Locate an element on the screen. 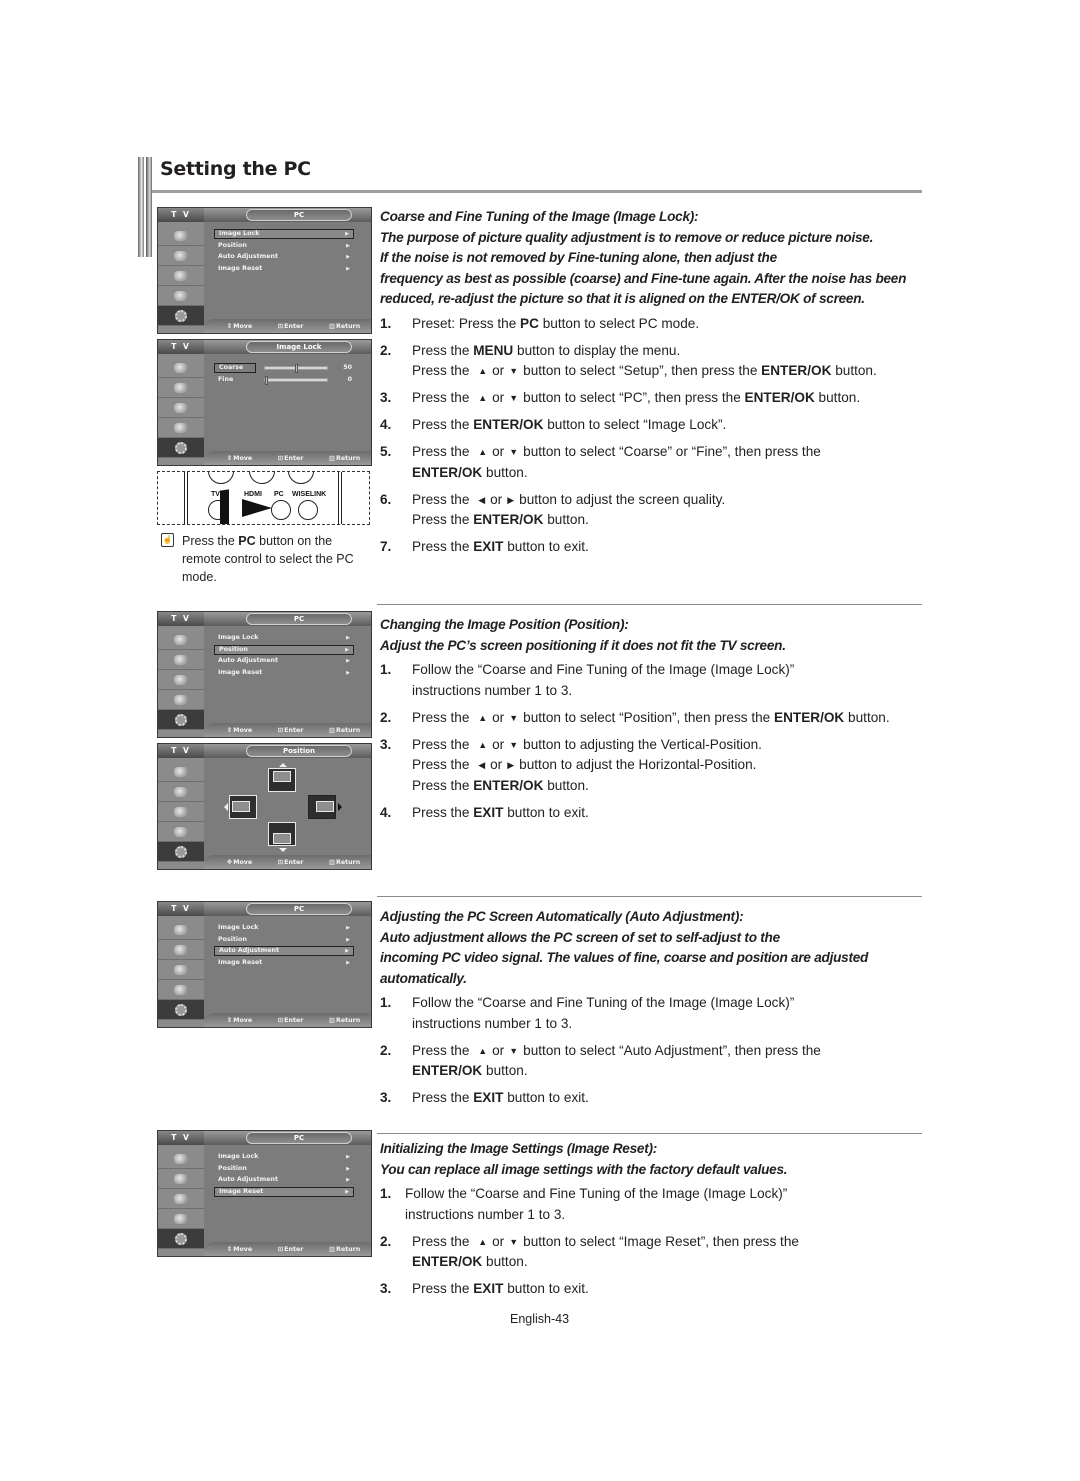 The width and height of the screenshot is (1080, 1481). arrow-left-icon is located at coordinates (226, 807).